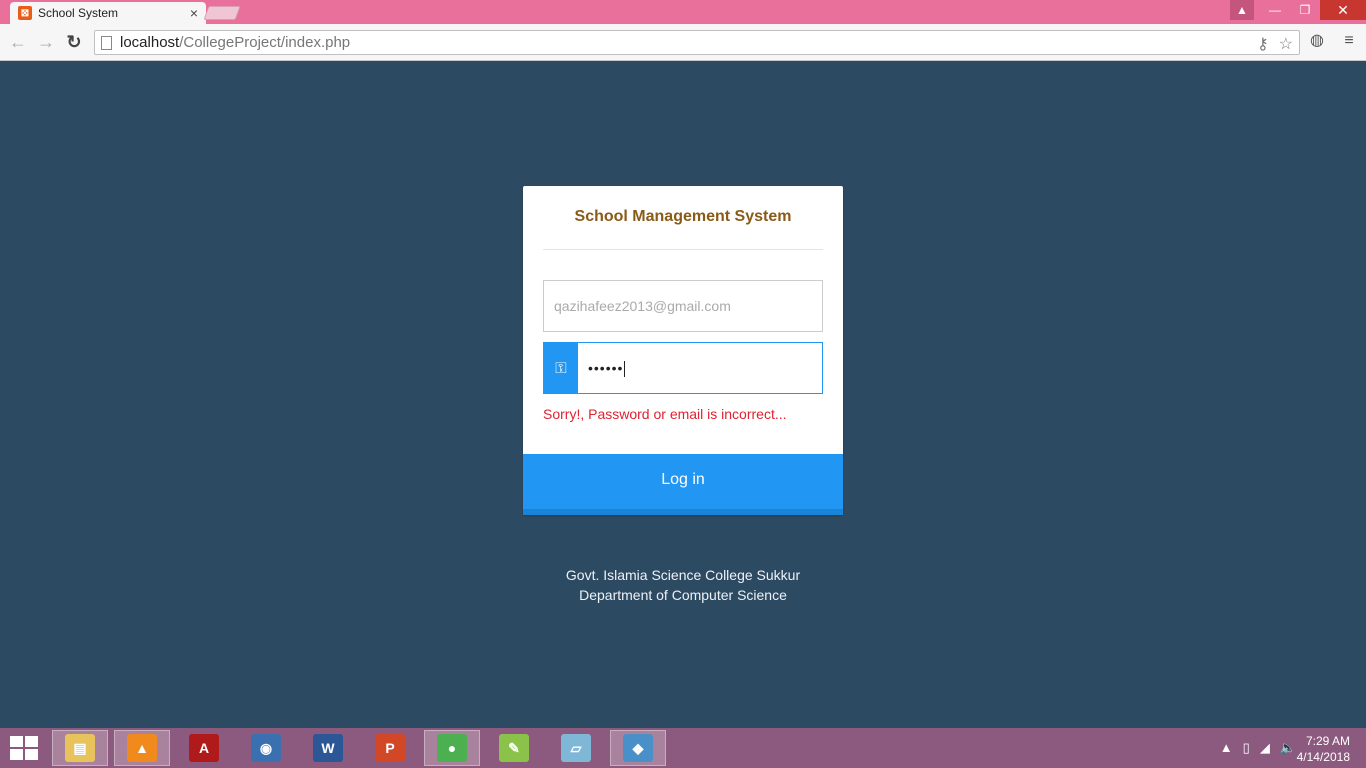  Describe the element at coordinates (1242, 10) in the screenshot. I see `profile-icon: ▲` at that location.